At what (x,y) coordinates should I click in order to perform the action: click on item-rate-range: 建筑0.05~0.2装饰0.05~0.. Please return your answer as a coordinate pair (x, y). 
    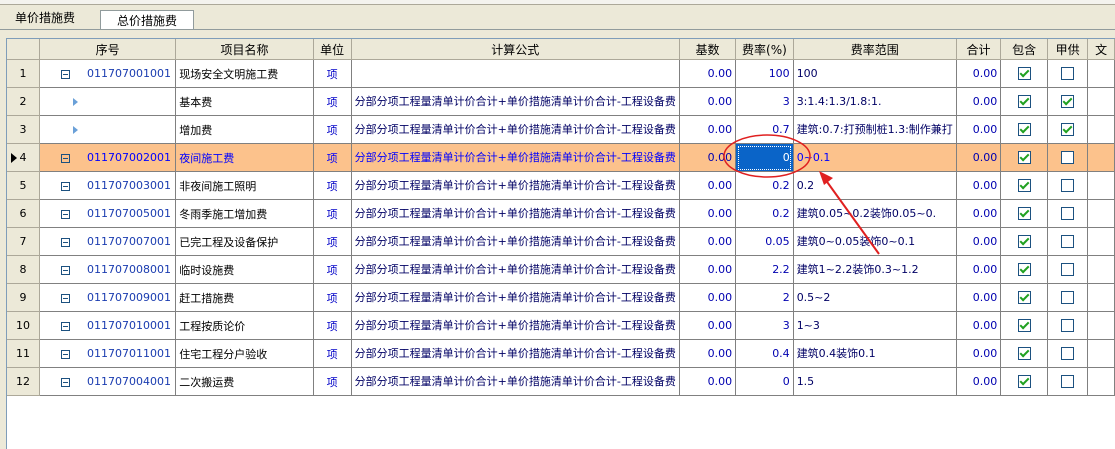
    Looking at the image, I should click on (875, 213).